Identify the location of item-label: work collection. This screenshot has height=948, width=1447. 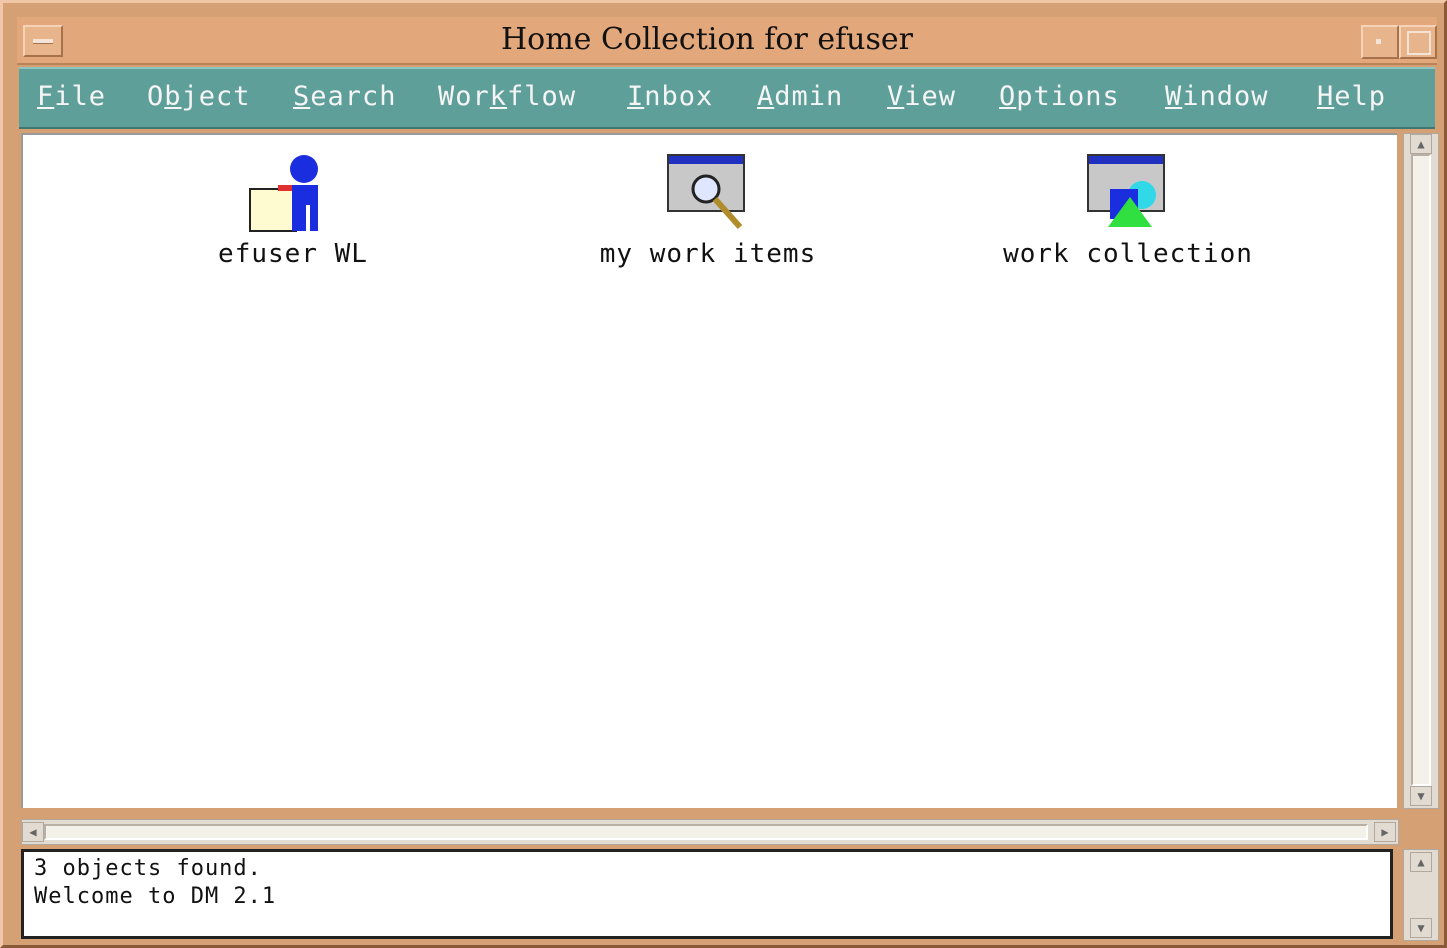
(1128, 254).